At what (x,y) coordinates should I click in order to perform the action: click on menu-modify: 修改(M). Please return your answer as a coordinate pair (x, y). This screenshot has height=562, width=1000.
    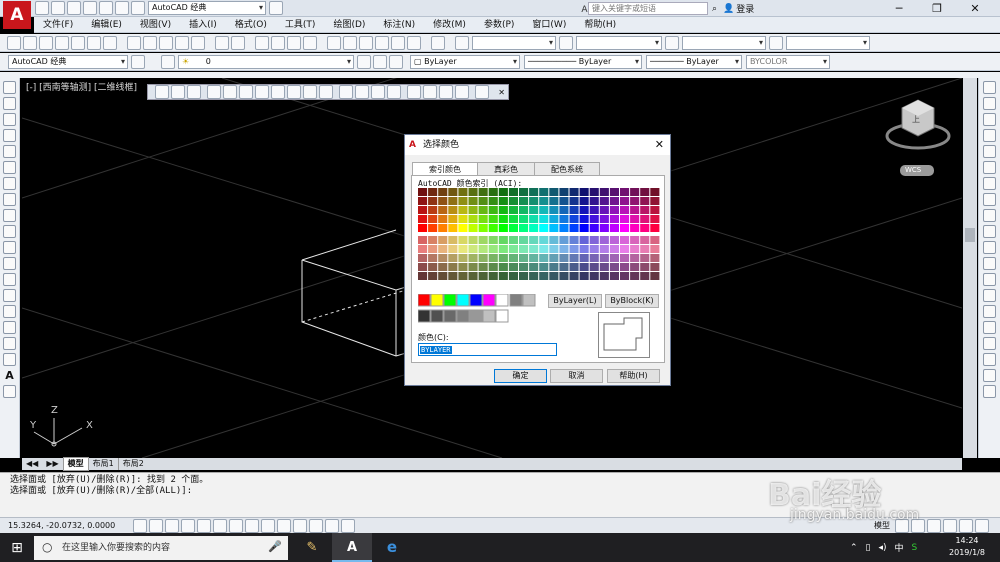
    Looking at the image, I should click on (449, 25).